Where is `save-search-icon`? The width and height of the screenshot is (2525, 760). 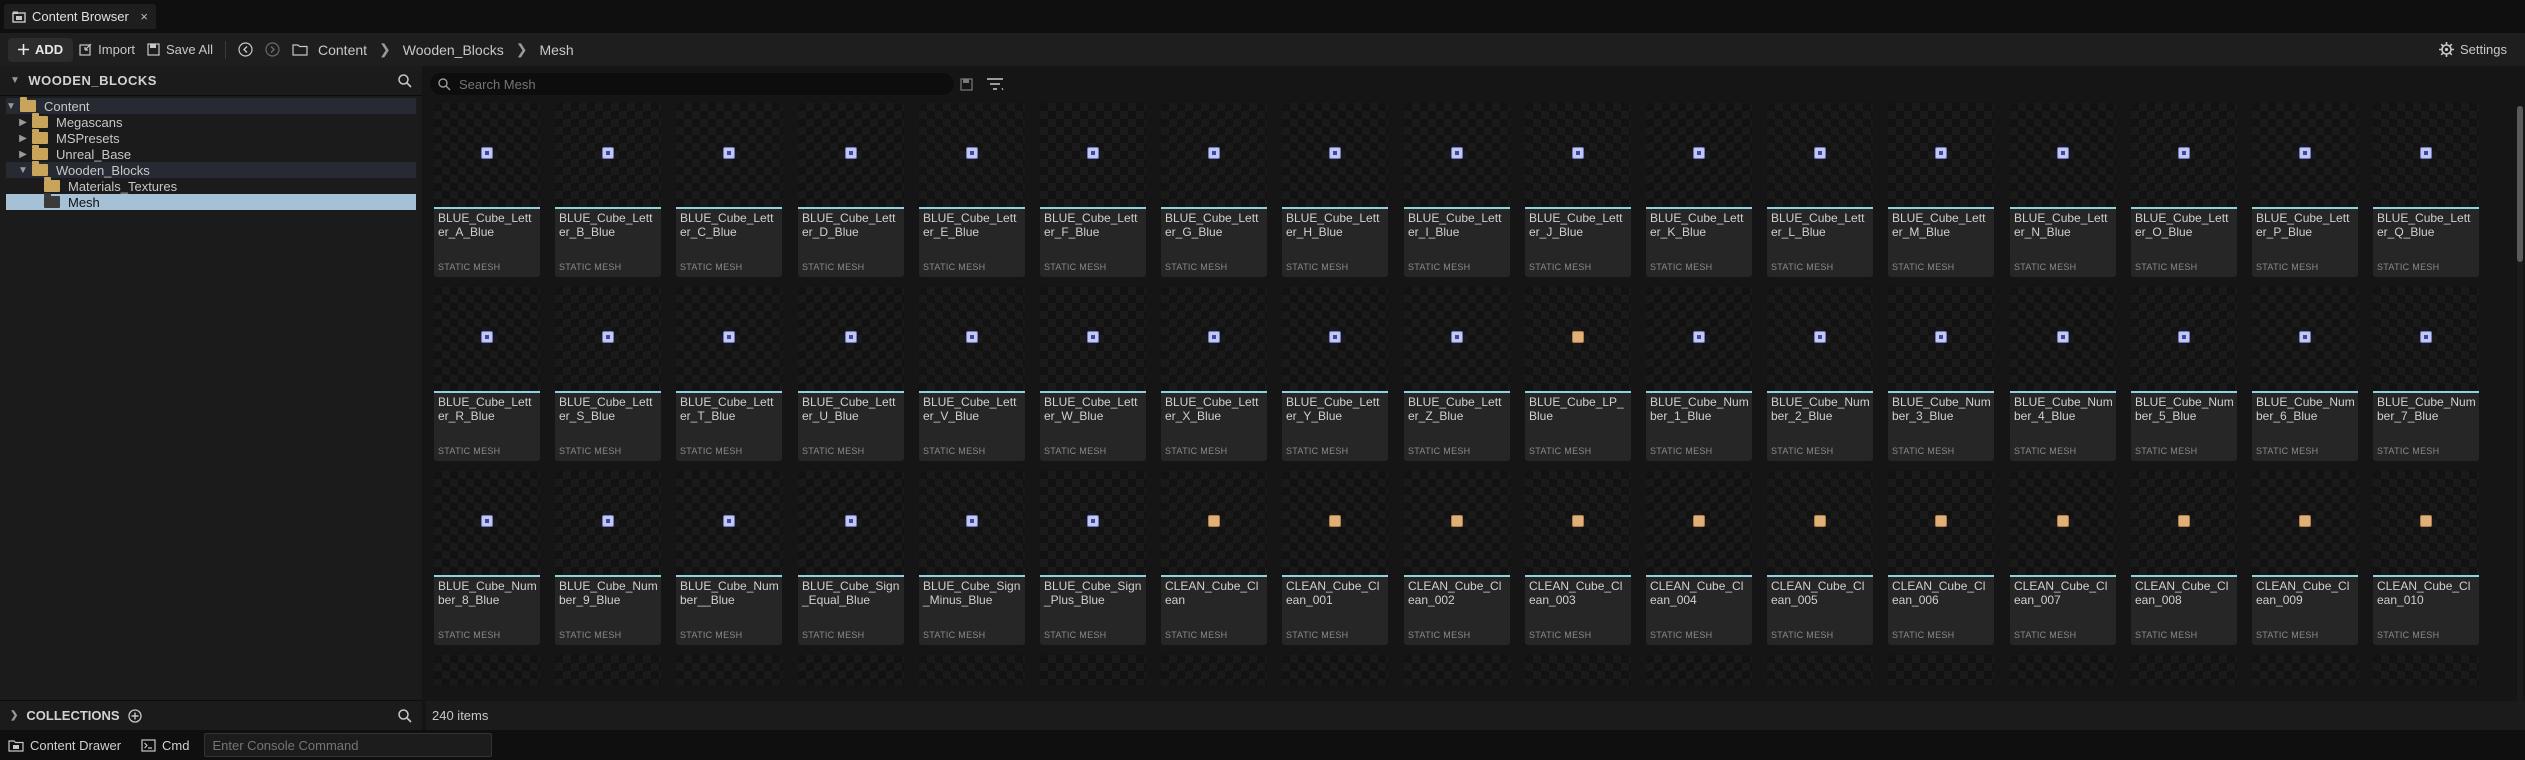 save-search-icon is located at coordinates (967, 84).